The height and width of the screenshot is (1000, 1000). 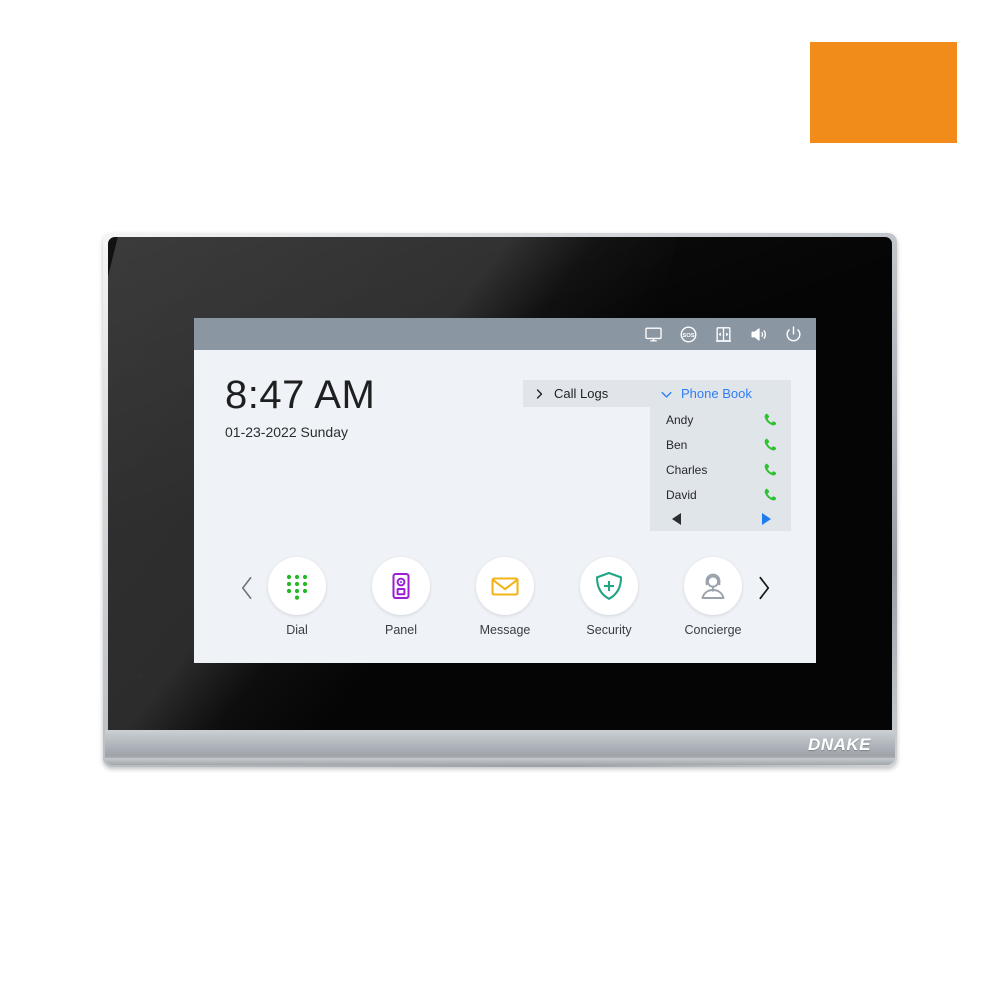 I want to click on app-panel-icon-circle, so click(x=401, y=586).